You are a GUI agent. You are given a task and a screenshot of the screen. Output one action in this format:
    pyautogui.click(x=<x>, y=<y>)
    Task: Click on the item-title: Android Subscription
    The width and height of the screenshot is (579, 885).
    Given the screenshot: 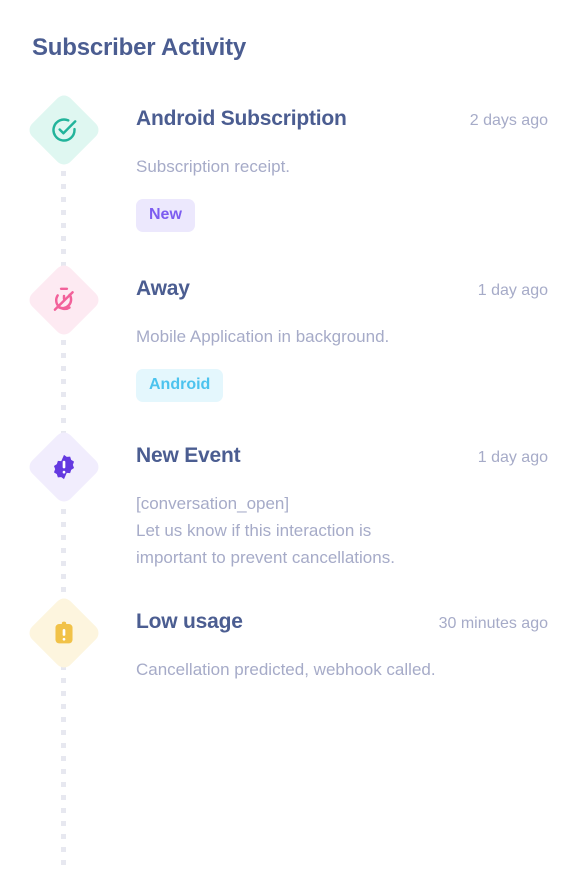 What is the action you would take?
    pyautogui.click(x=241, y=118)
    